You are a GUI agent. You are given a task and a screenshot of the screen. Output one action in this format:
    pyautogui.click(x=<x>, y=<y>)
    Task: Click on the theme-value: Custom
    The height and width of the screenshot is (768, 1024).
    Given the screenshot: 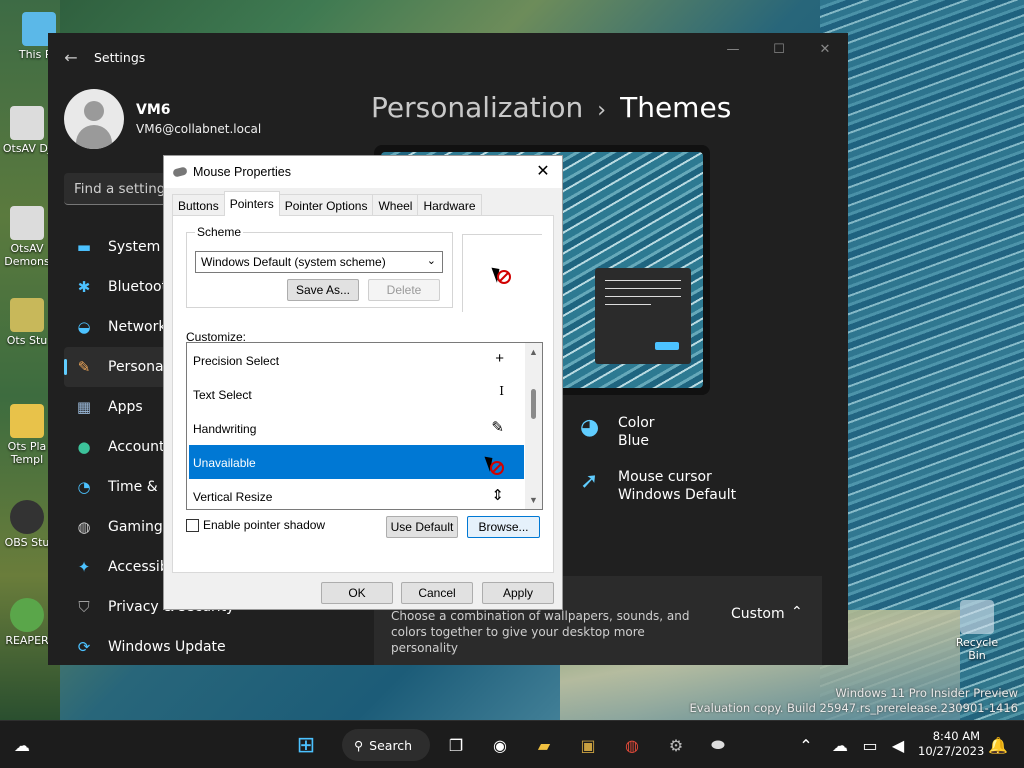 What is the action you would take?
    pyautogui.click(x=758, y=614)
    